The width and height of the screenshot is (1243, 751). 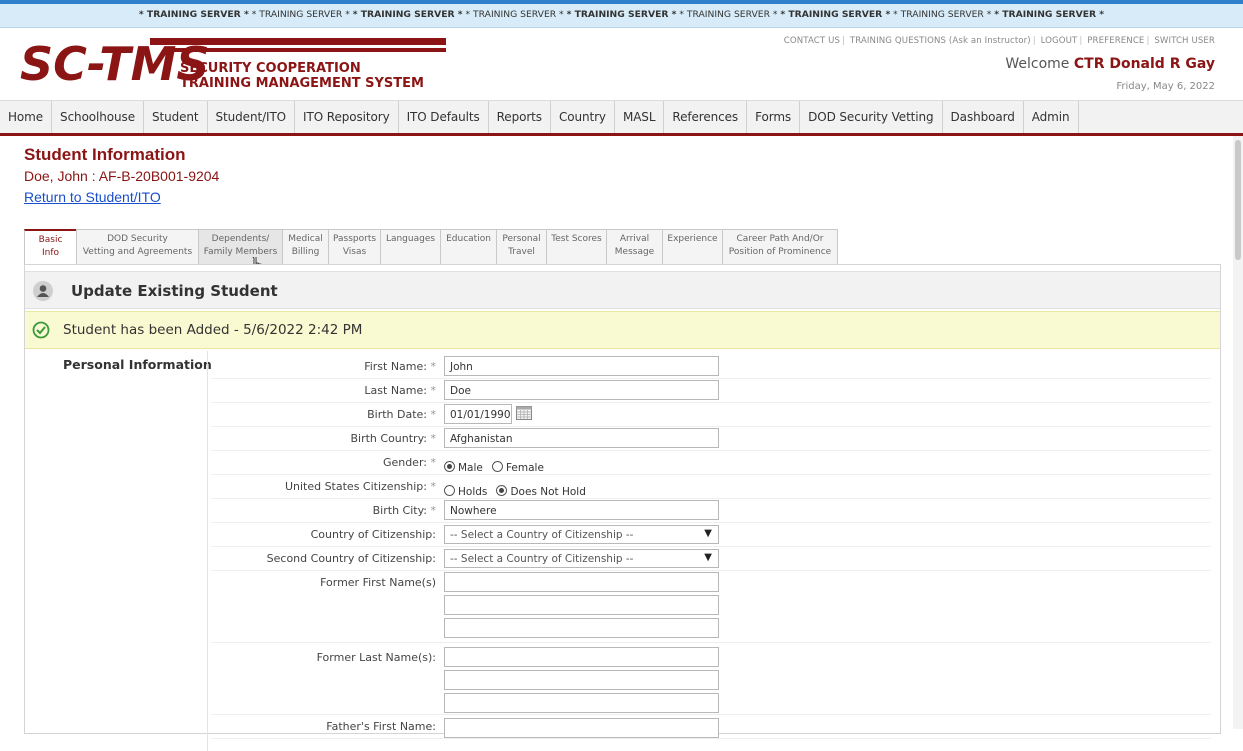 I want to click on current-date: Friday, May 6, 2022, so click(x=1165, y=86).